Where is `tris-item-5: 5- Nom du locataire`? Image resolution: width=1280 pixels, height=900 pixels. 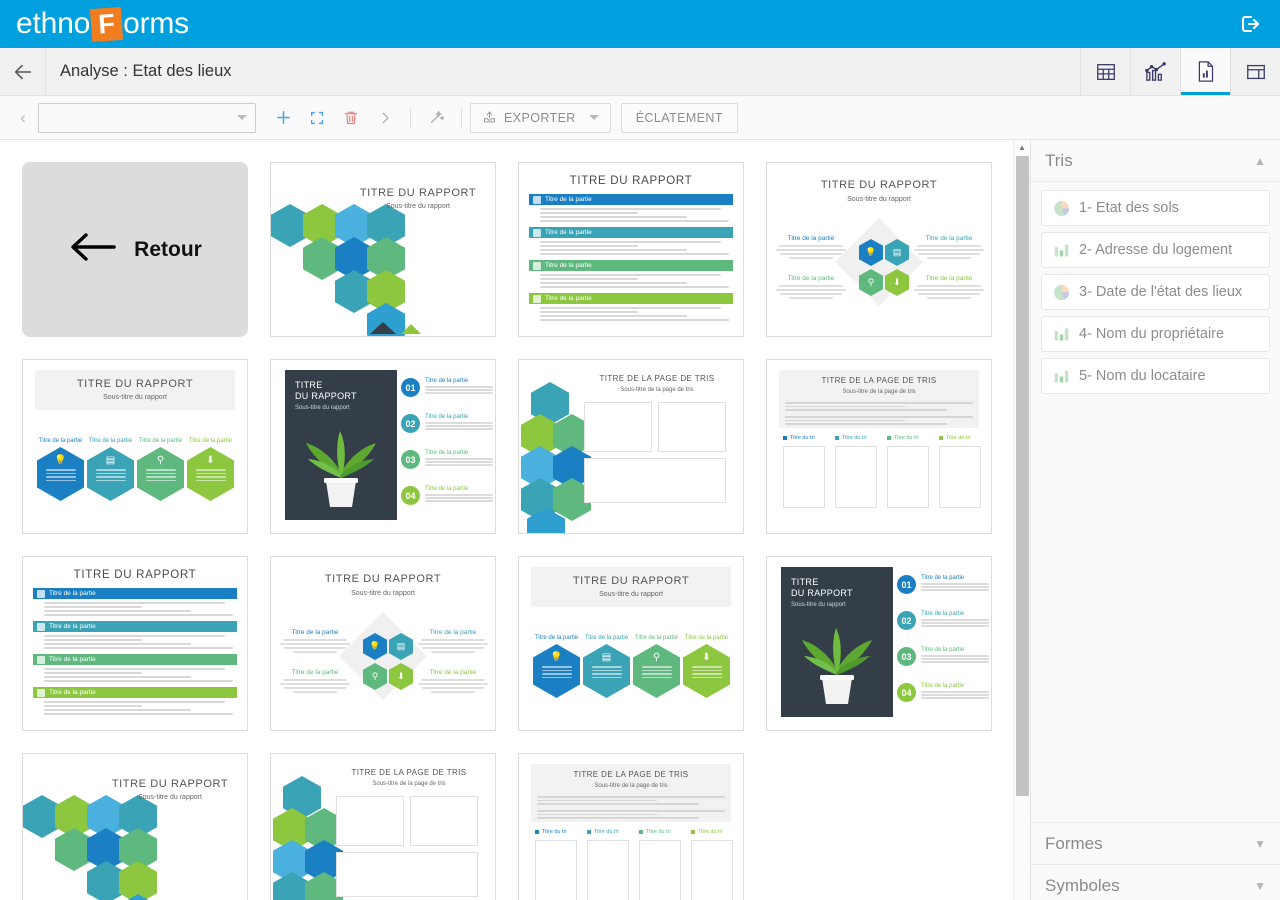 tris-item-5: 5- Nom du locataire is located at coordinates (1155, 376).